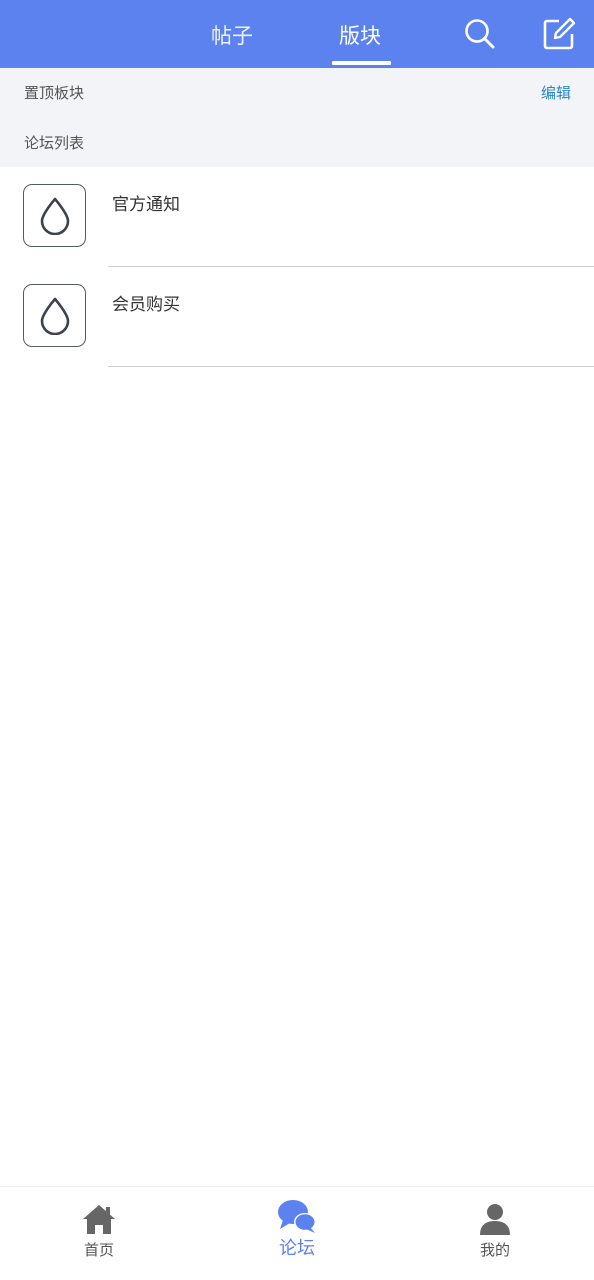 The image size is (594, 1280). I want to click on forum-item-official-notice: 官方通知, so click(297, 217).